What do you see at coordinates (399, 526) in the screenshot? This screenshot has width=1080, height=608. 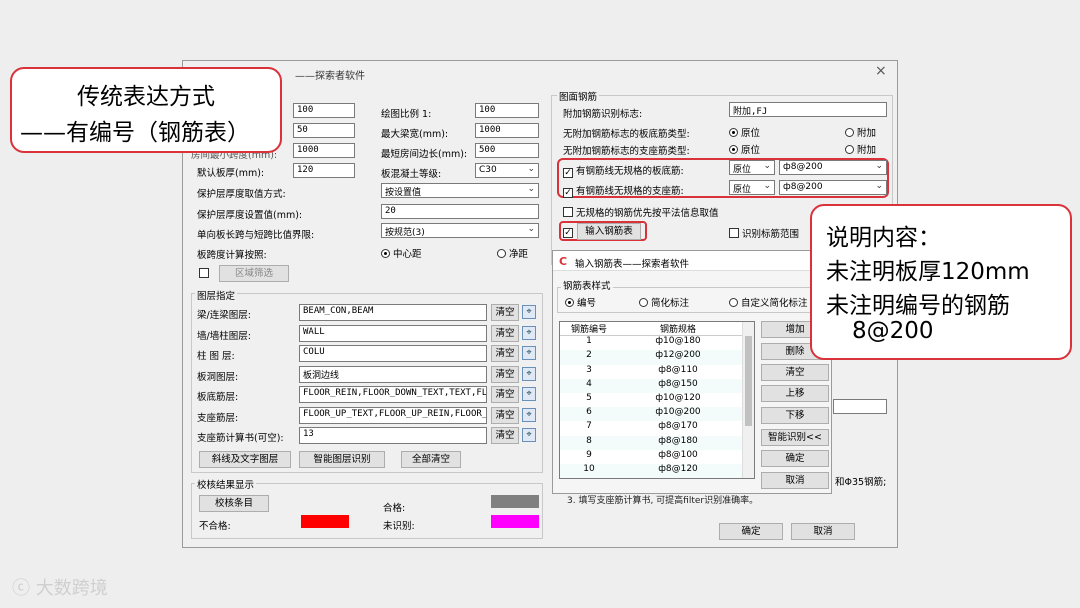 I see `unknown-label: 未识别:` at bounding box center [399, 526].